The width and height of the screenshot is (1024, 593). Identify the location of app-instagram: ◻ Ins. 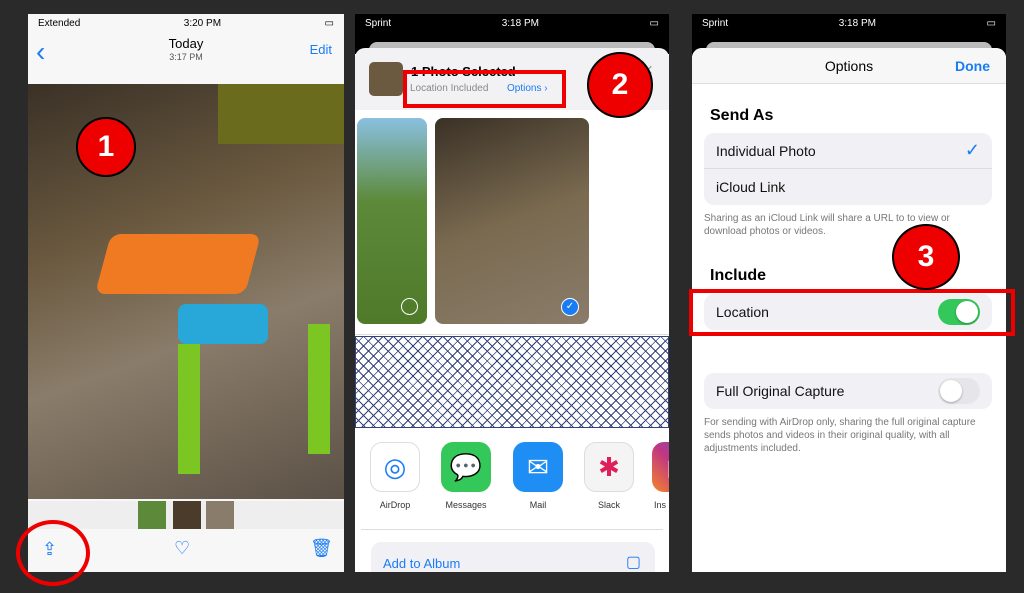
(660, 476).